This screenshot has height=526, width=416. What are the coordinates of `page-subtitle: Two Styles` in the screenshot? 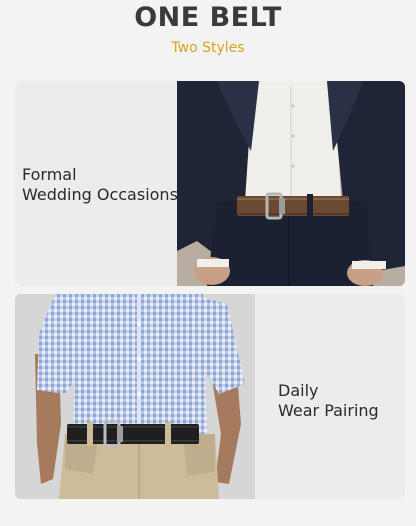 It's located at (208, 48).